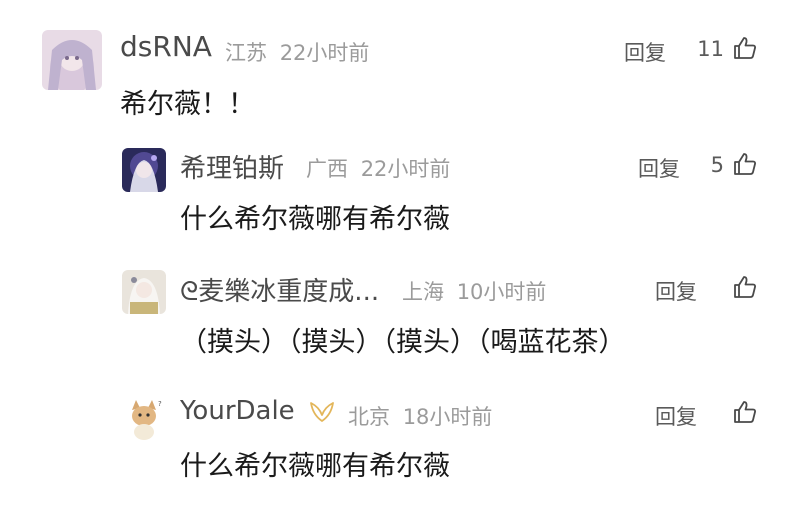 The height and width of the screenshot is (506, 800). What do you see at coordinates (246, 53) in the screenshot?
I see `location: 江苏` at bounding box center [246, 53].